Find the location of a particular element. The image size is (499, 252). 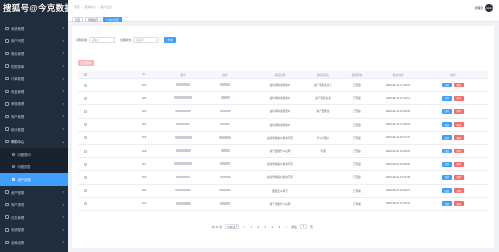

sidebar-item: 全局设置 ▾ is located at coordinates (34, 242).